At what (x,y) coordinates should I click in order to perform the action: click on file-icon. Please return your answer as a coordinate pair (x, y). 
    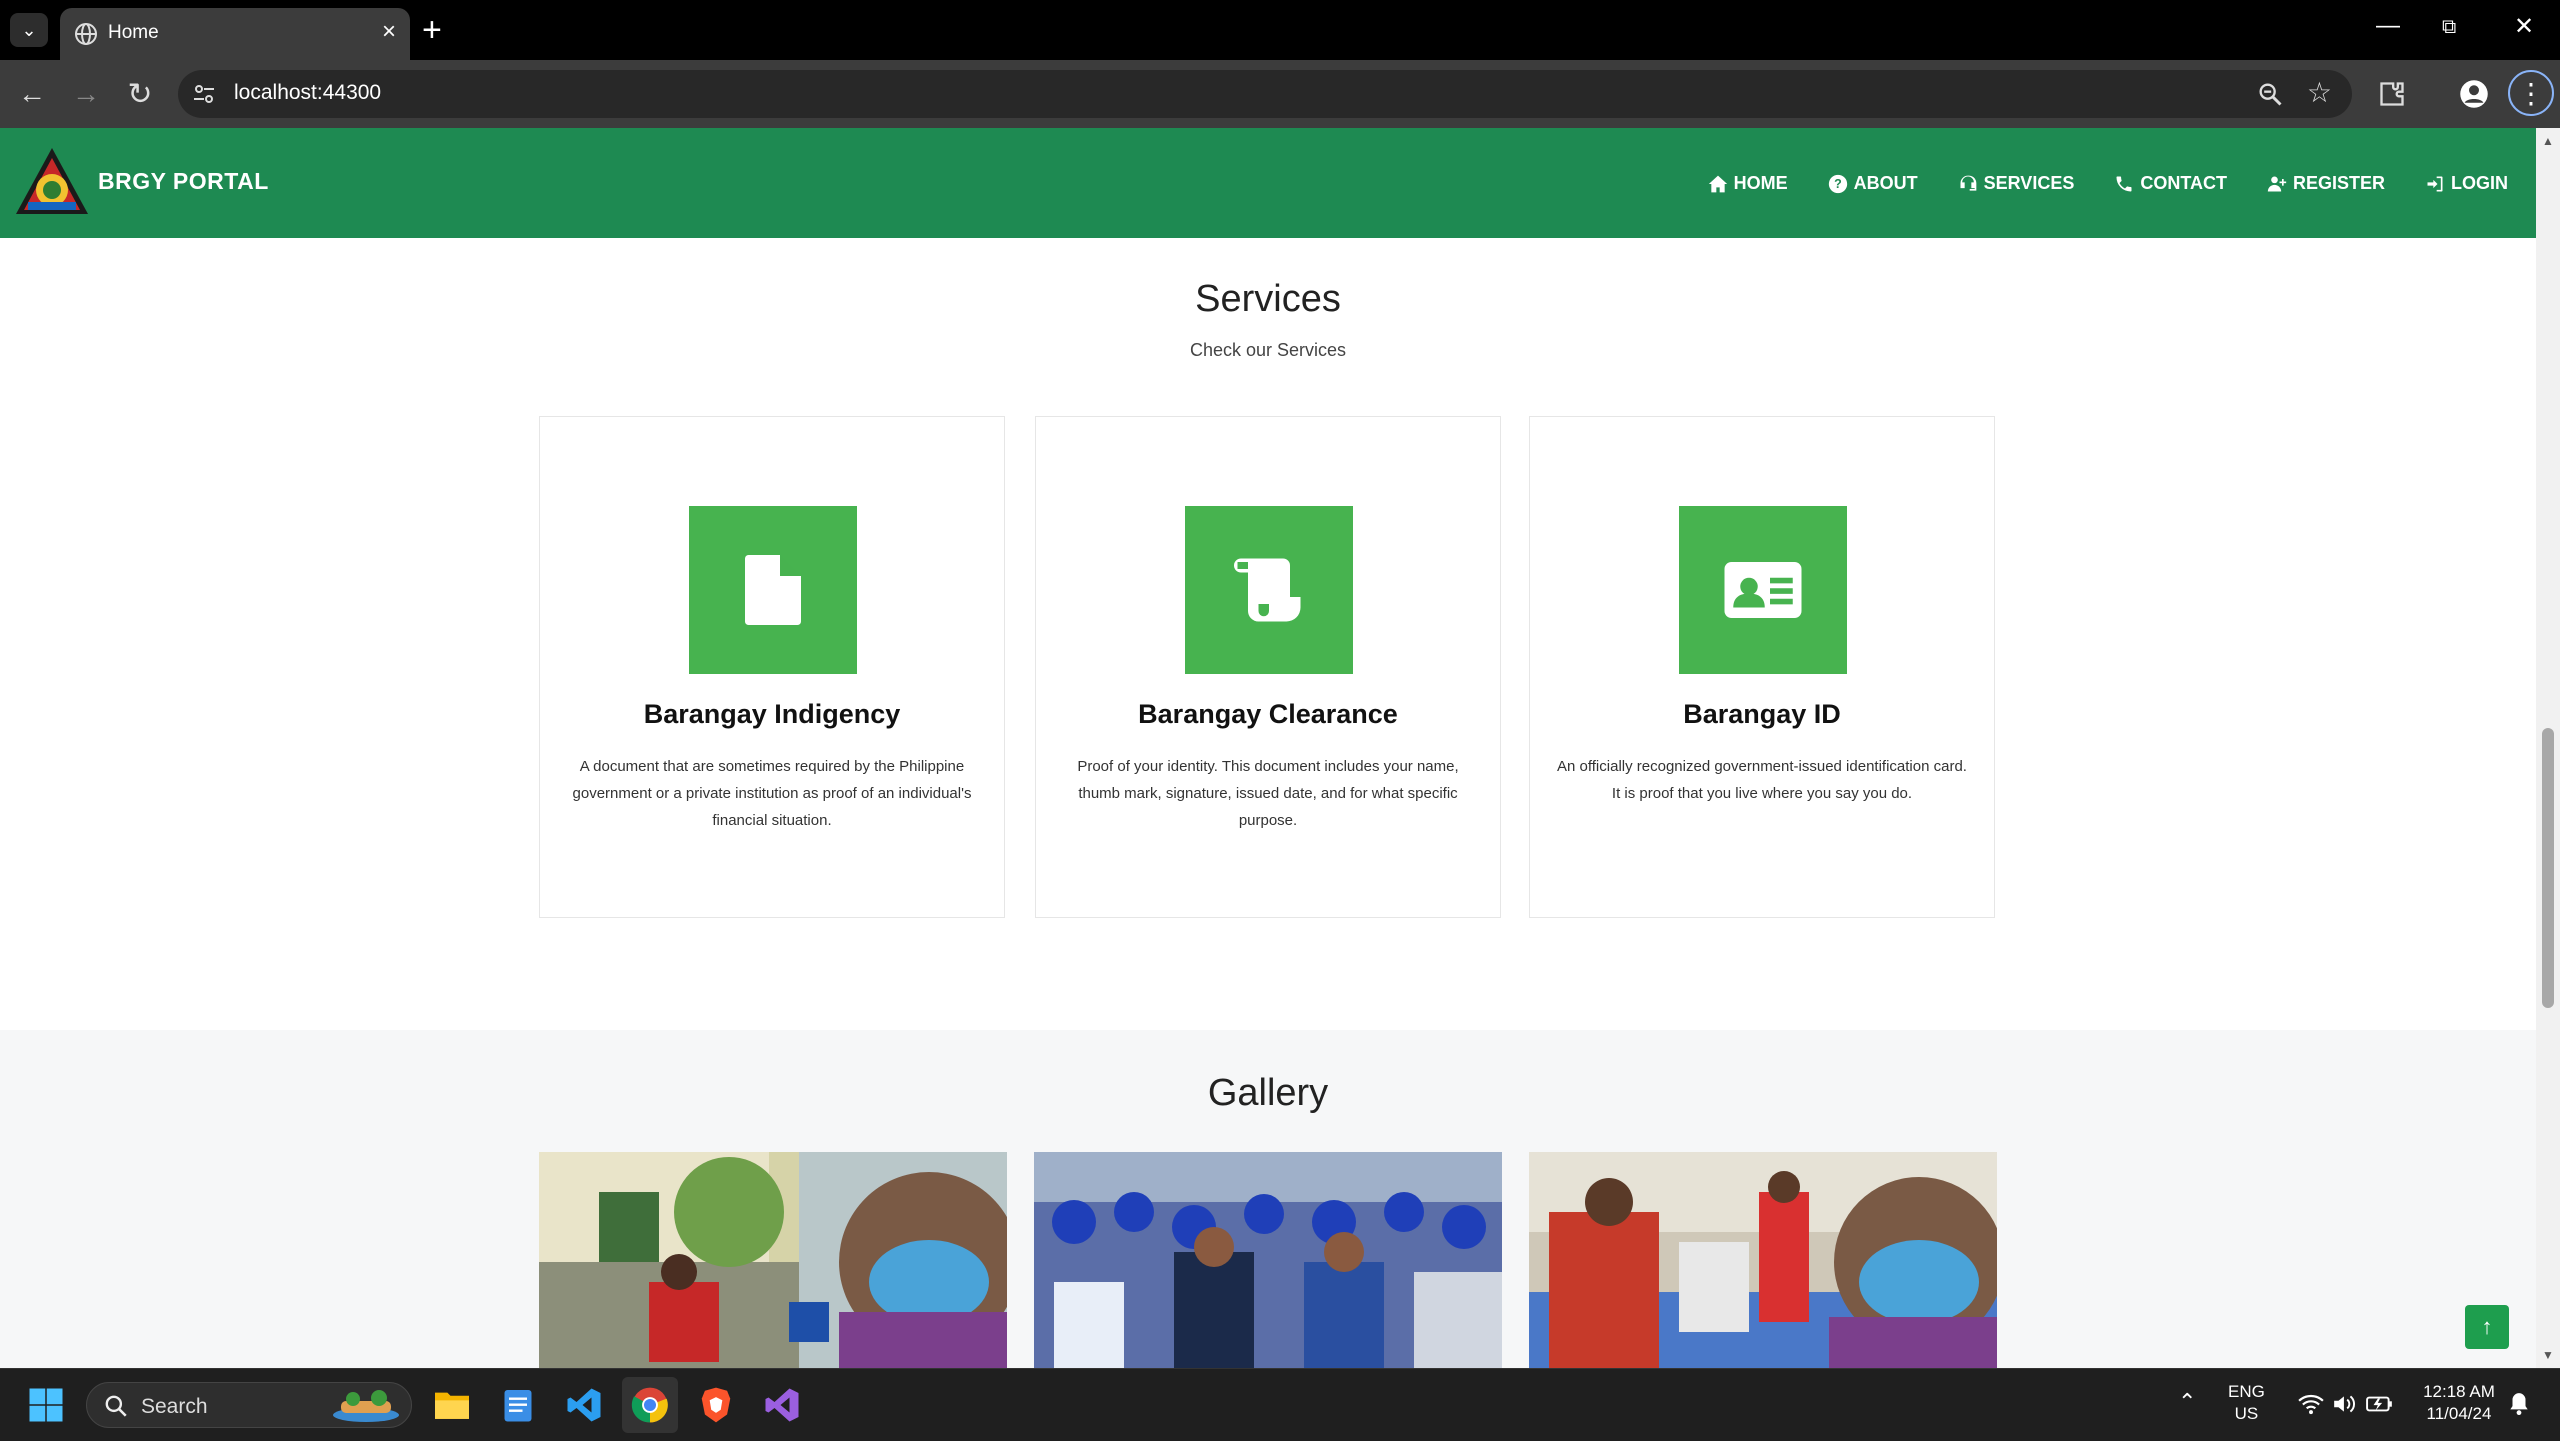
    Looking at the image, I should click on (773, 590).